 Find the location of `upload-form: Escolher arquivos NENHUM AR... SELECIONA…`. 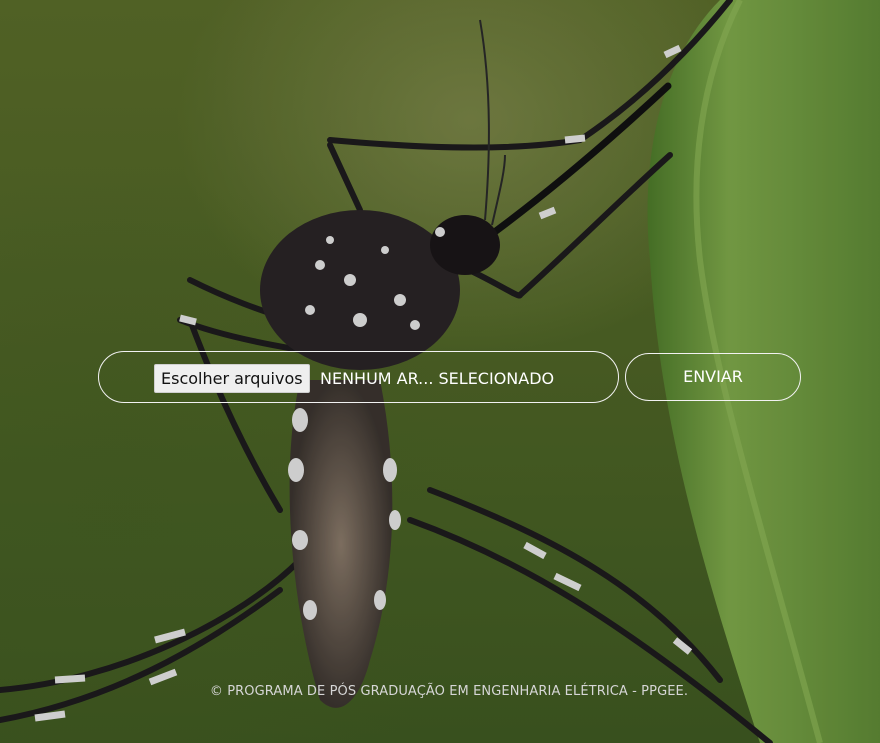

upload-form: Escolher arquivos NENHUM AR... SELECIONA… is located at coordinates (450, 378).